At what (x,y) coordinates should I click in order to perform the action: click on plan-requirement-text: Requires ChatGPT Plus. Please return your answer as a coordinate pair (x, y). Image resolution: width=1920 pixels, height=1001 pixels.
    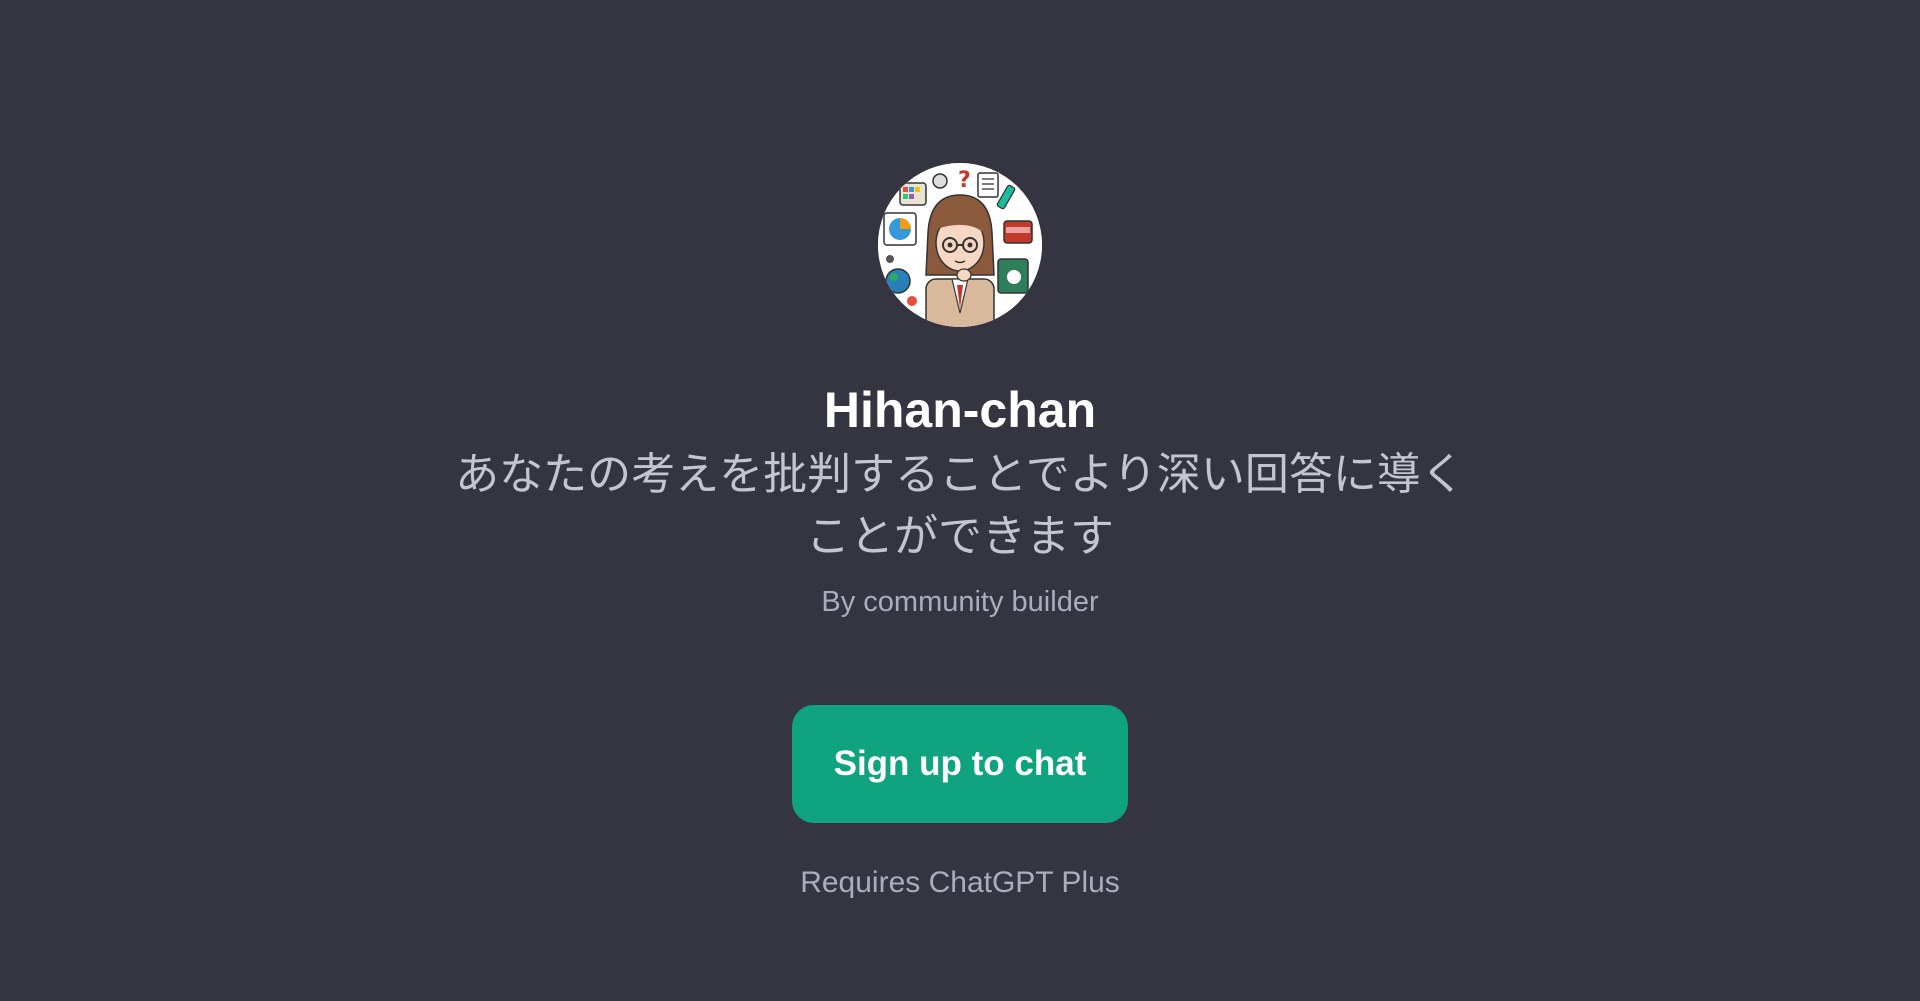
    Looking at the image, I should click on (960, 882).